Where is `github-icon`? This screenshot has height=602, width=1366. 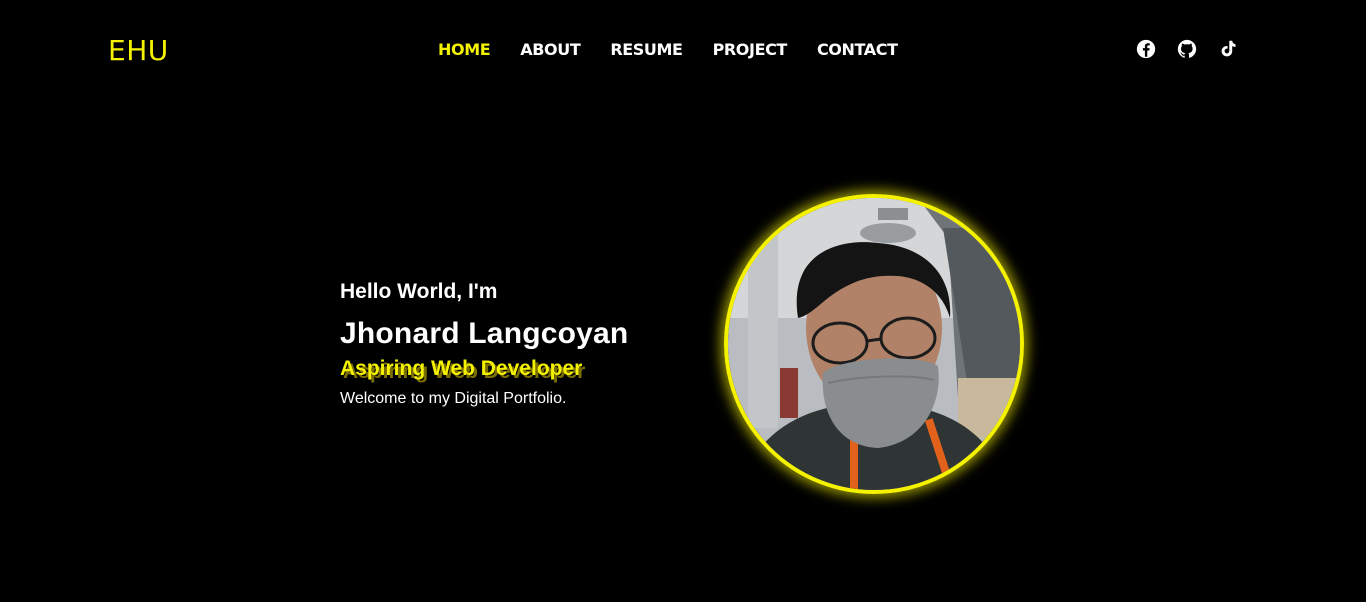
github-icon is located at coordinates (1187, 49).